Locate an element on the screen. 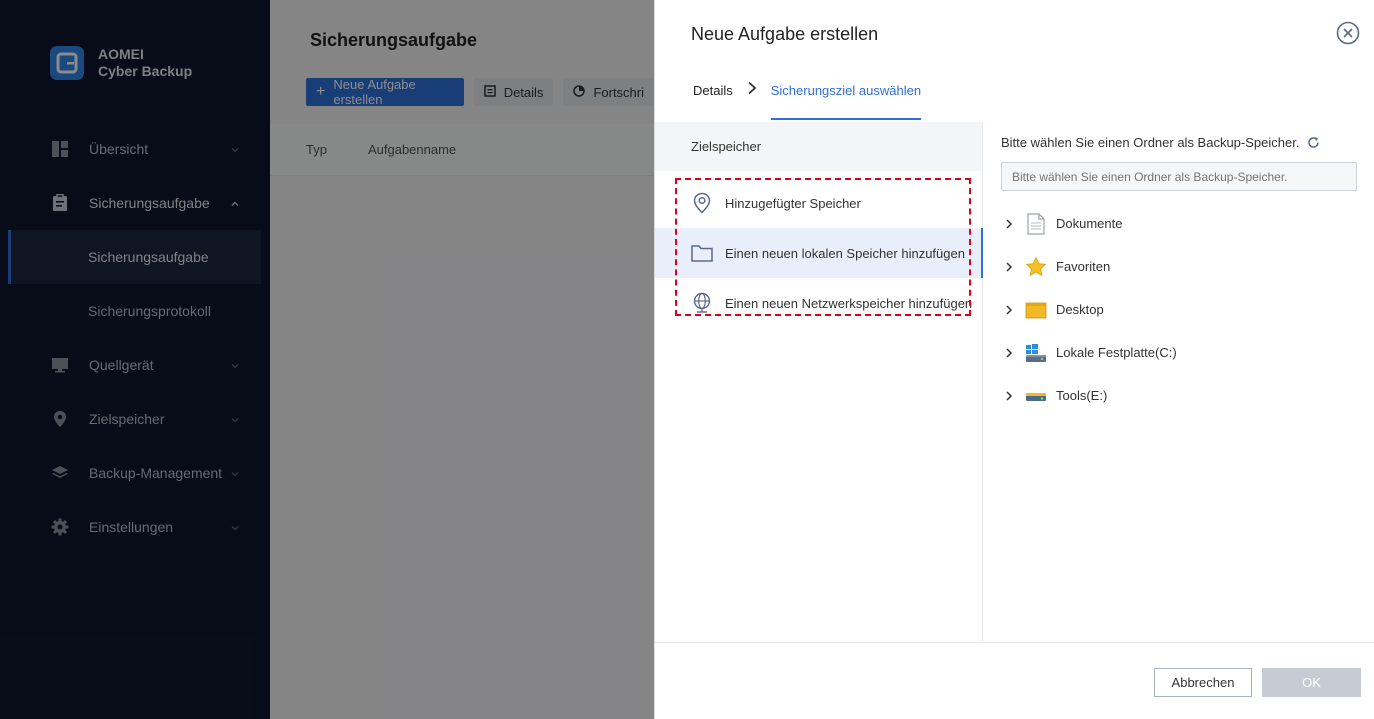  step-details: Details is located at coordinates (713, 89).